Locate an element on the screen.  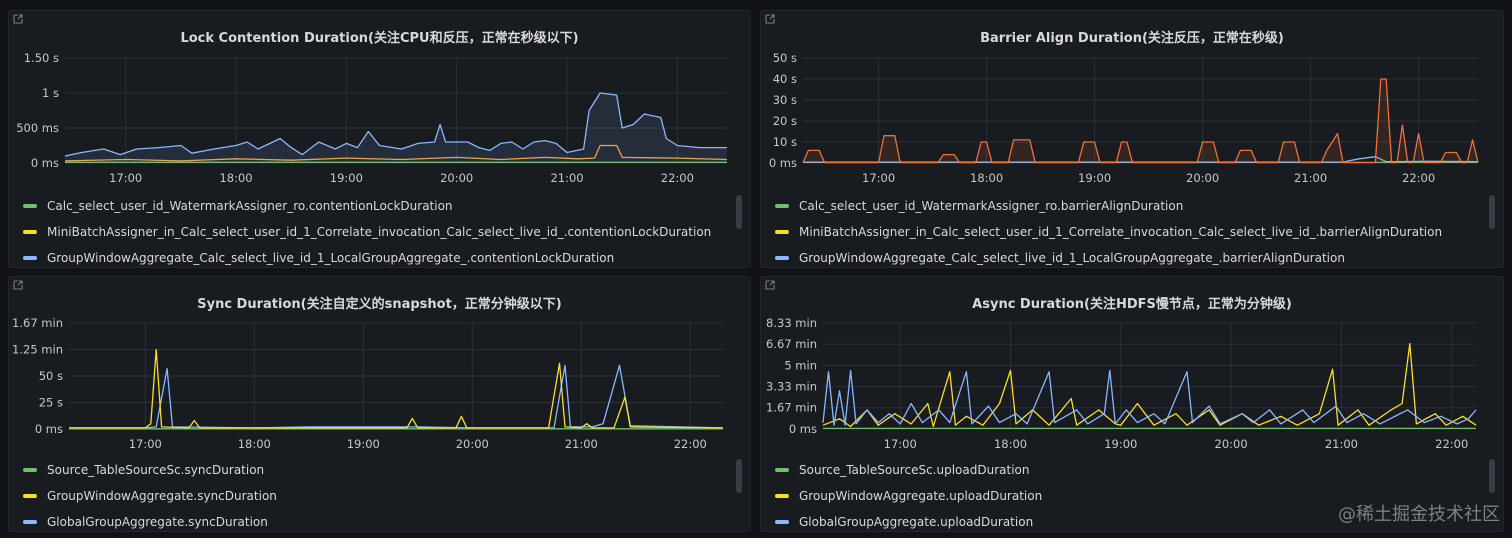
y-tick-label: 3.33 min is located at coordinates (791, 387).